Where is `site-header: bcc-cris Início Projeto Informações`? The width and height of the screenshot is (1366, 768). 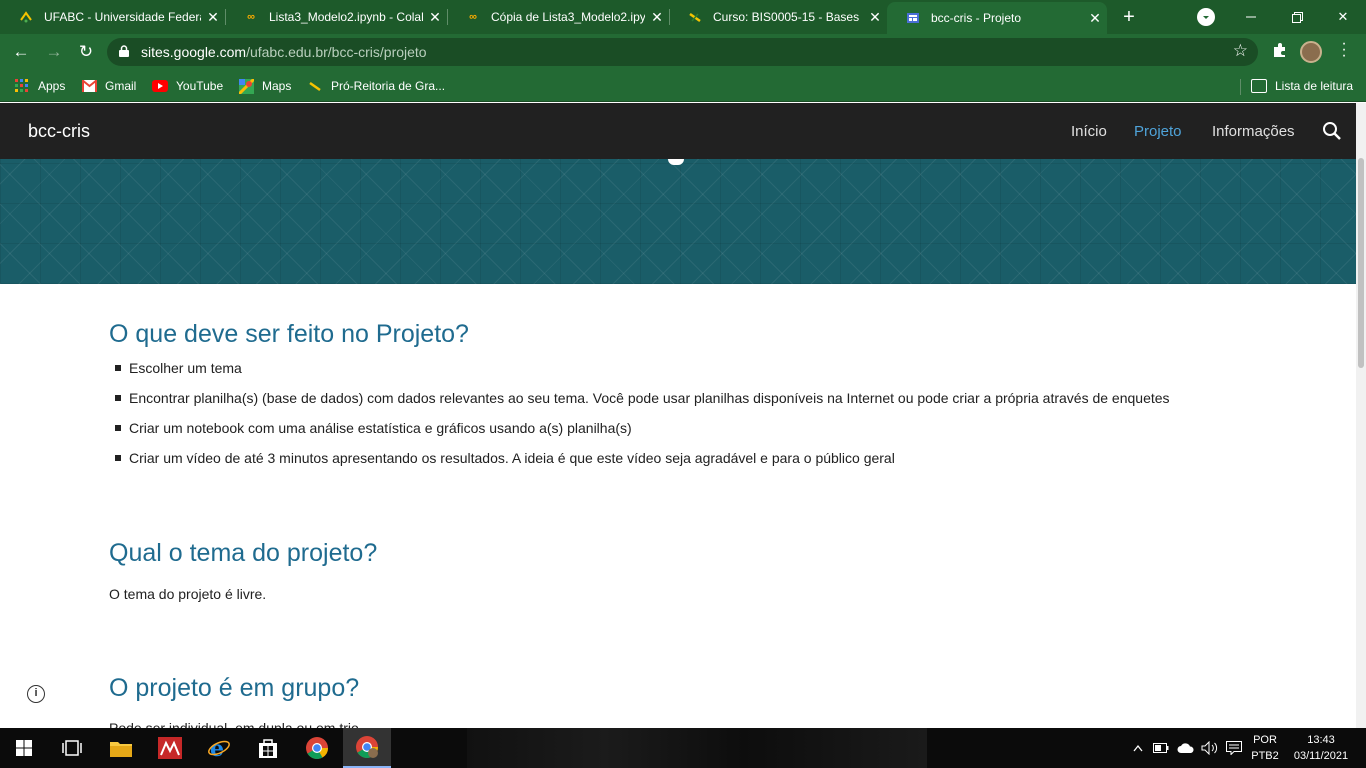 site-header: bcc-cris Início Projeto Informações is located at coordinates (683, 131).